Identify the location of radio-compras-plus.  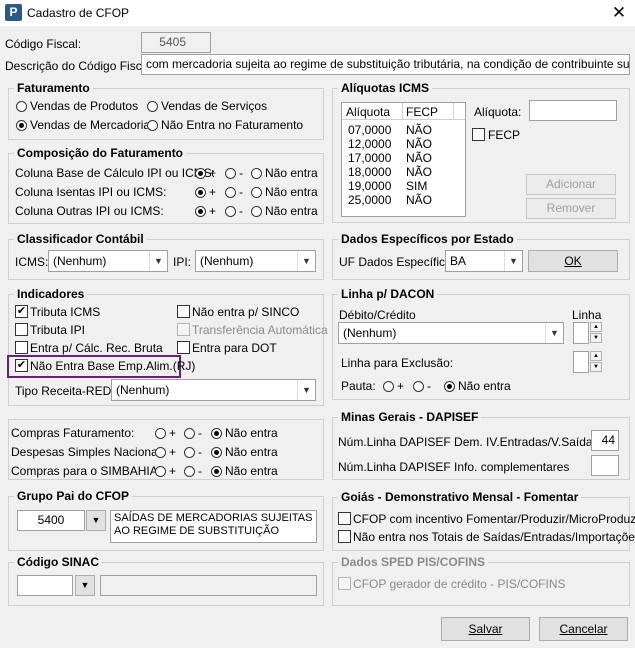
(160, 433).